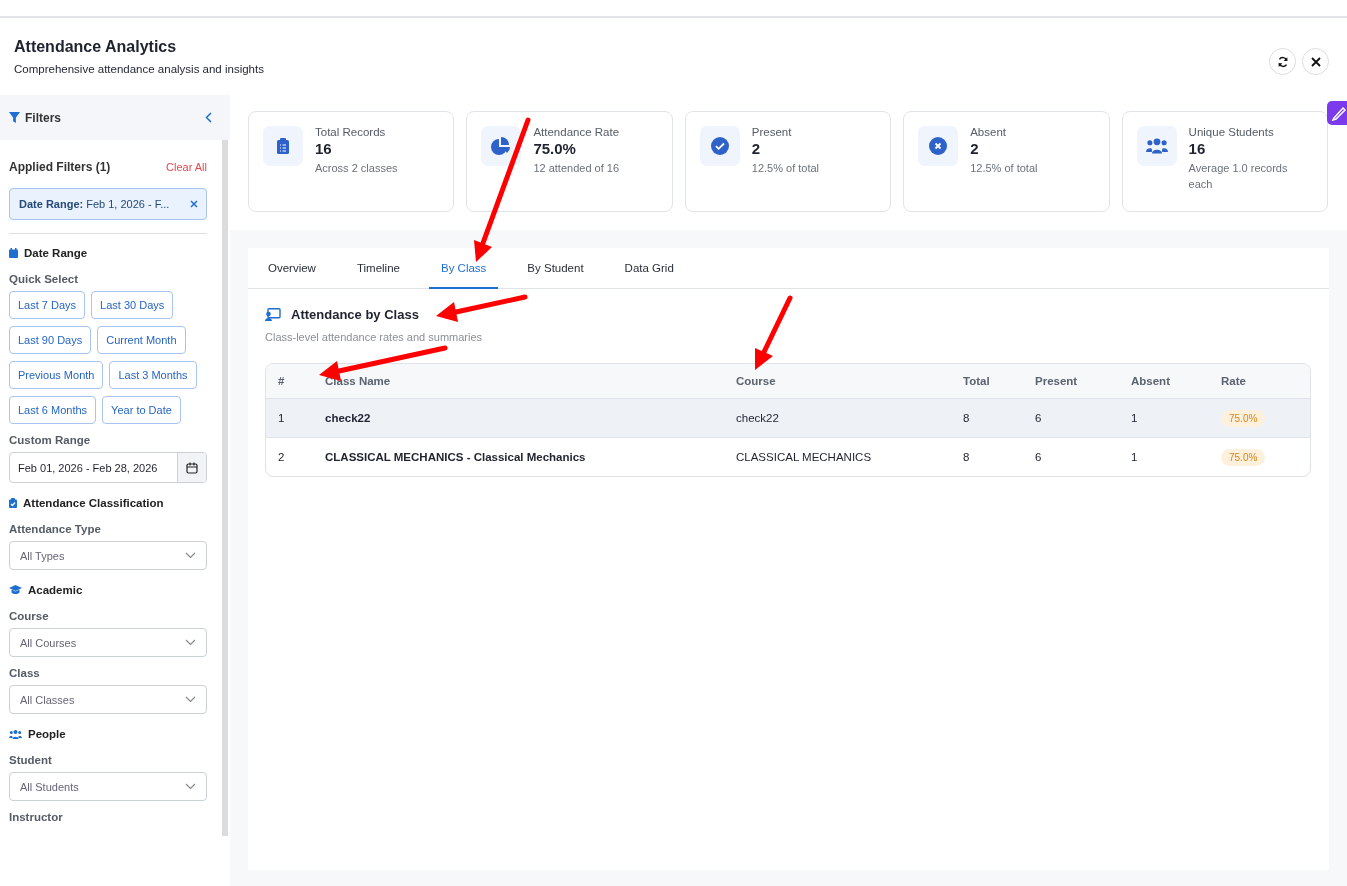 This screenshot has width=1347, height=886. What do you see at coordinates (141, 410) in the screenshot?
I see `quick-select-button: Year to Date` at bounding box center [141, 410].